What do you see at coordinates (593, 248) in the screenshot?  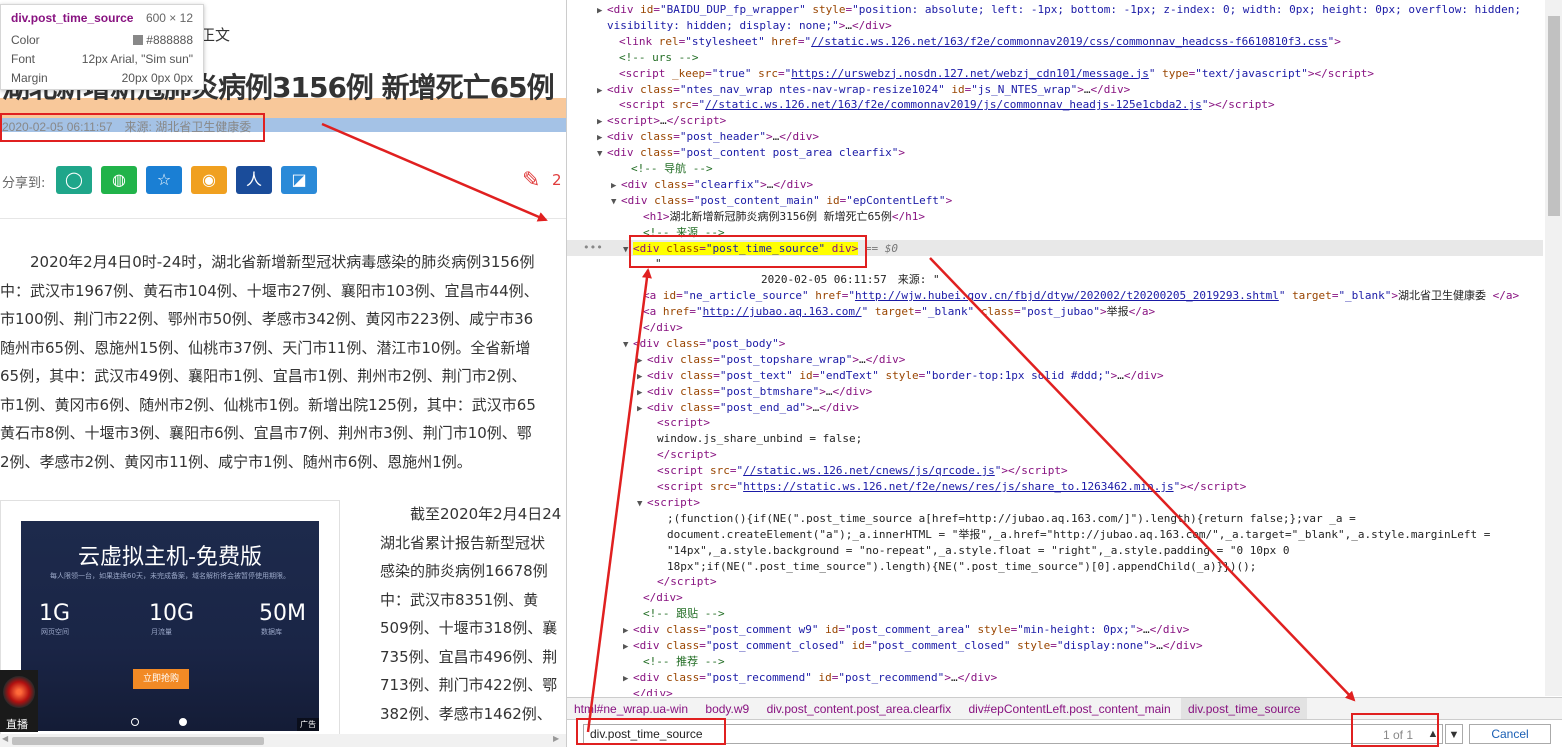 I see `more-options-icon: •••` at bounding box center [593, 248].